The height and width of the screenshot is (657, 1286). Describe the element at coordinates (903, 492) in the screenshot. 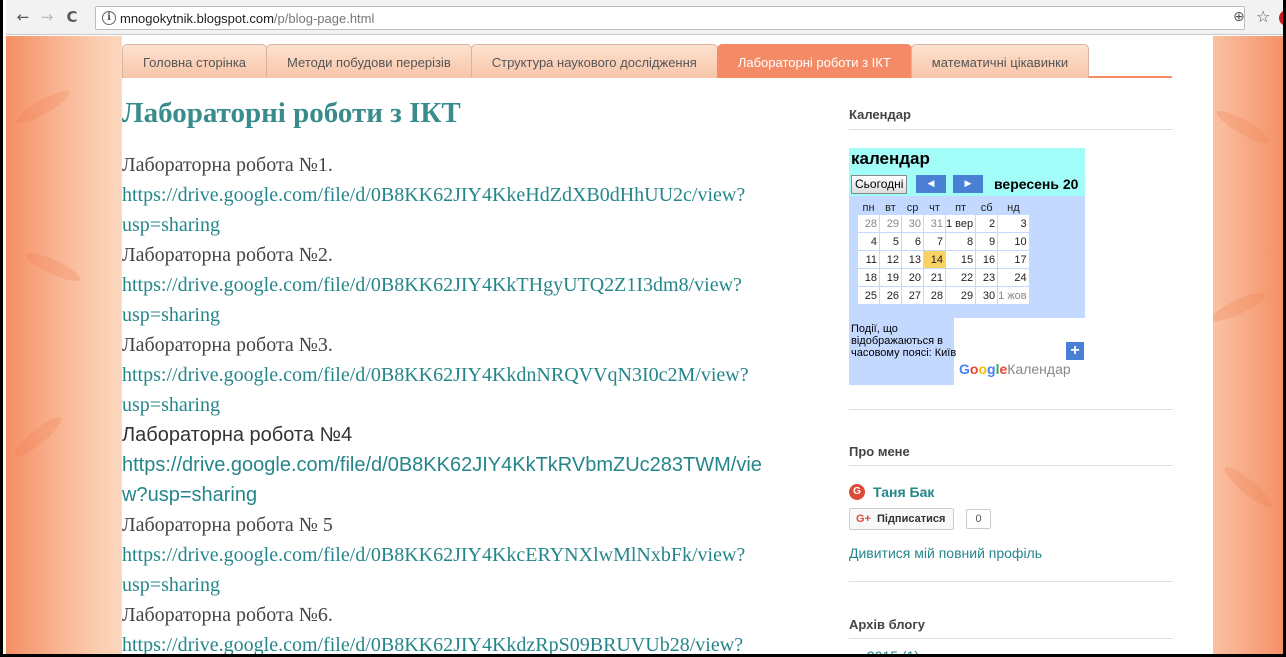

I see `profile-name-link: Таня Бак` at that location.